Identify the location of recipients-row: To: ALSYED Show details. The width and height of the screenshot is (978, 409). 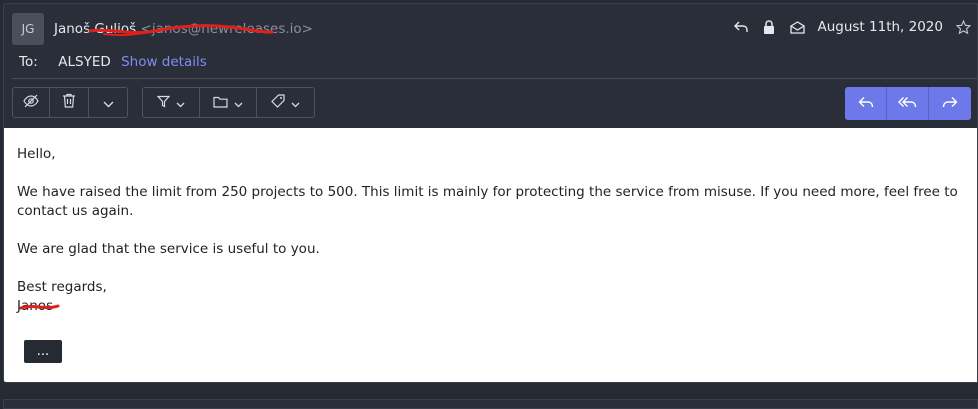
(113, 62).